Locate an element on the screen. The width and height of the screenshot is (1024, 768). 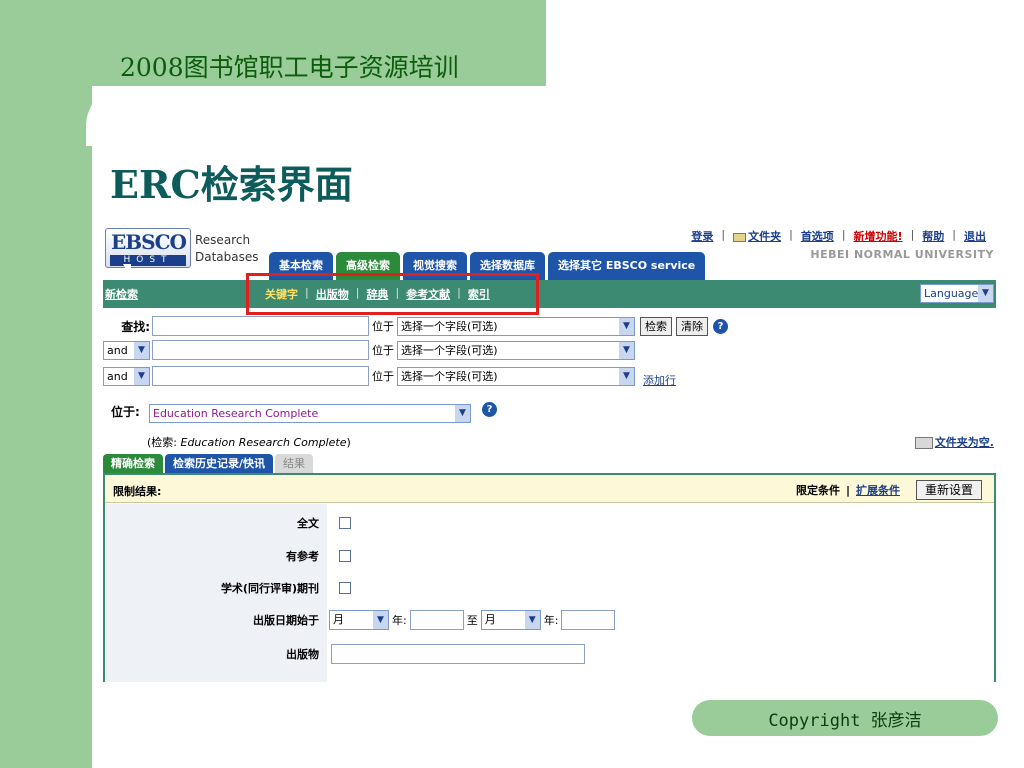
slide-title: ERC检索界面 is located at coordinates (231, 184).